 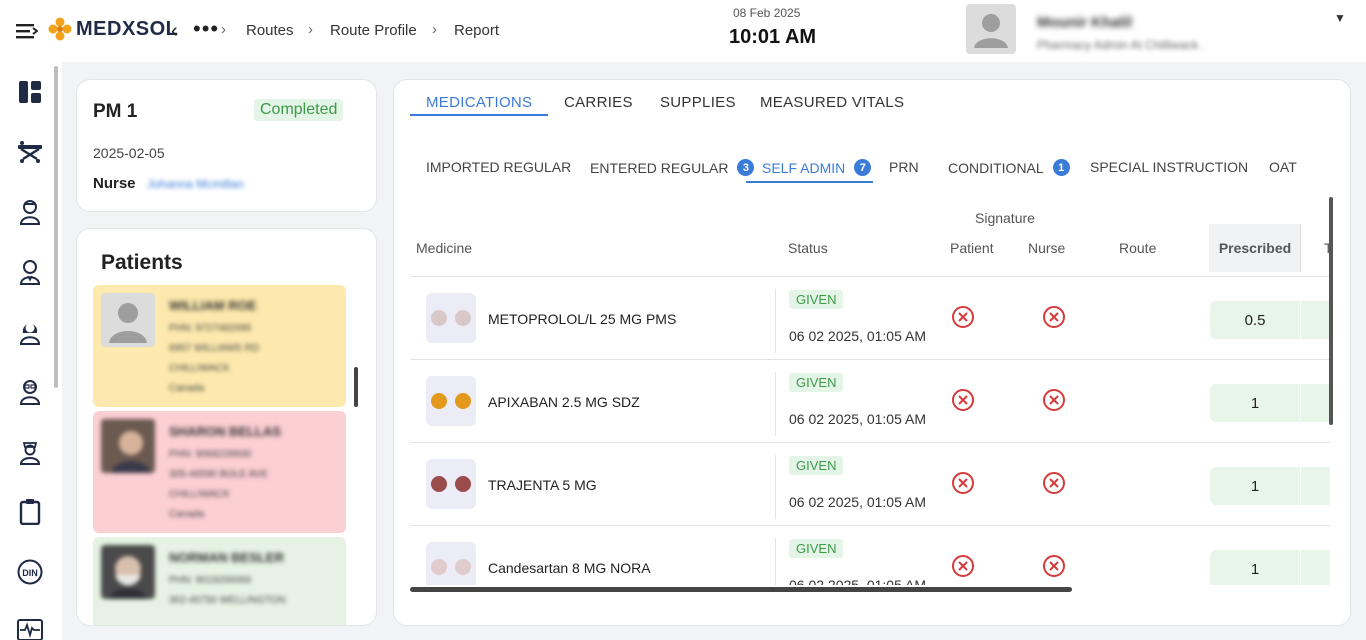 What do you see at coordinates (30, 152) in the screenshot?
I see `stretcher-icon` at bounding box center [30, 152].